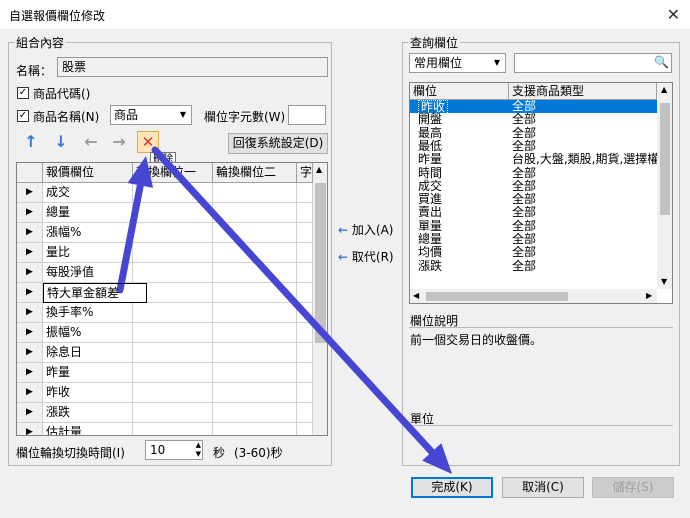 The width and height of the screenshot is (690, 518). What do you see at coordinates (583, 91) in the screenshot?
I see `query-col-type: 支援商品類型` at bounding box center [583, 91].